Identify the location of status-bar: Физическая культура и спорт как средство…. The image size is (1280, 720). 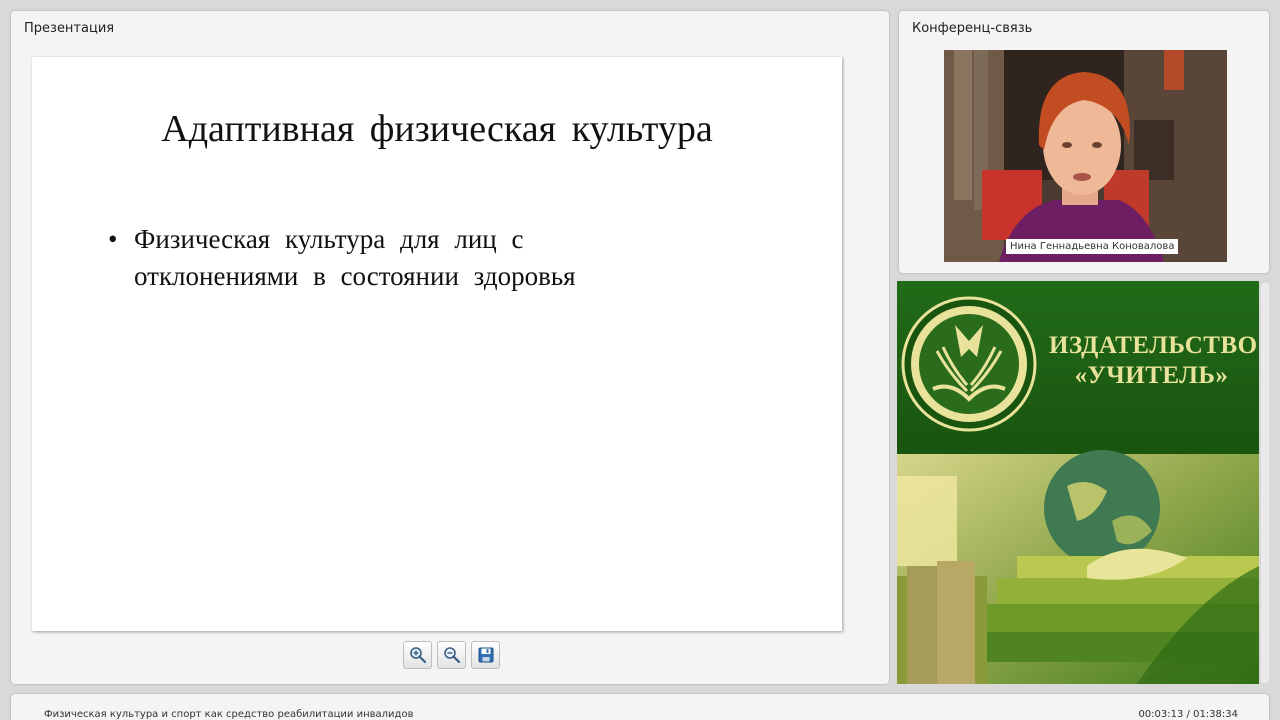
(640, 707).